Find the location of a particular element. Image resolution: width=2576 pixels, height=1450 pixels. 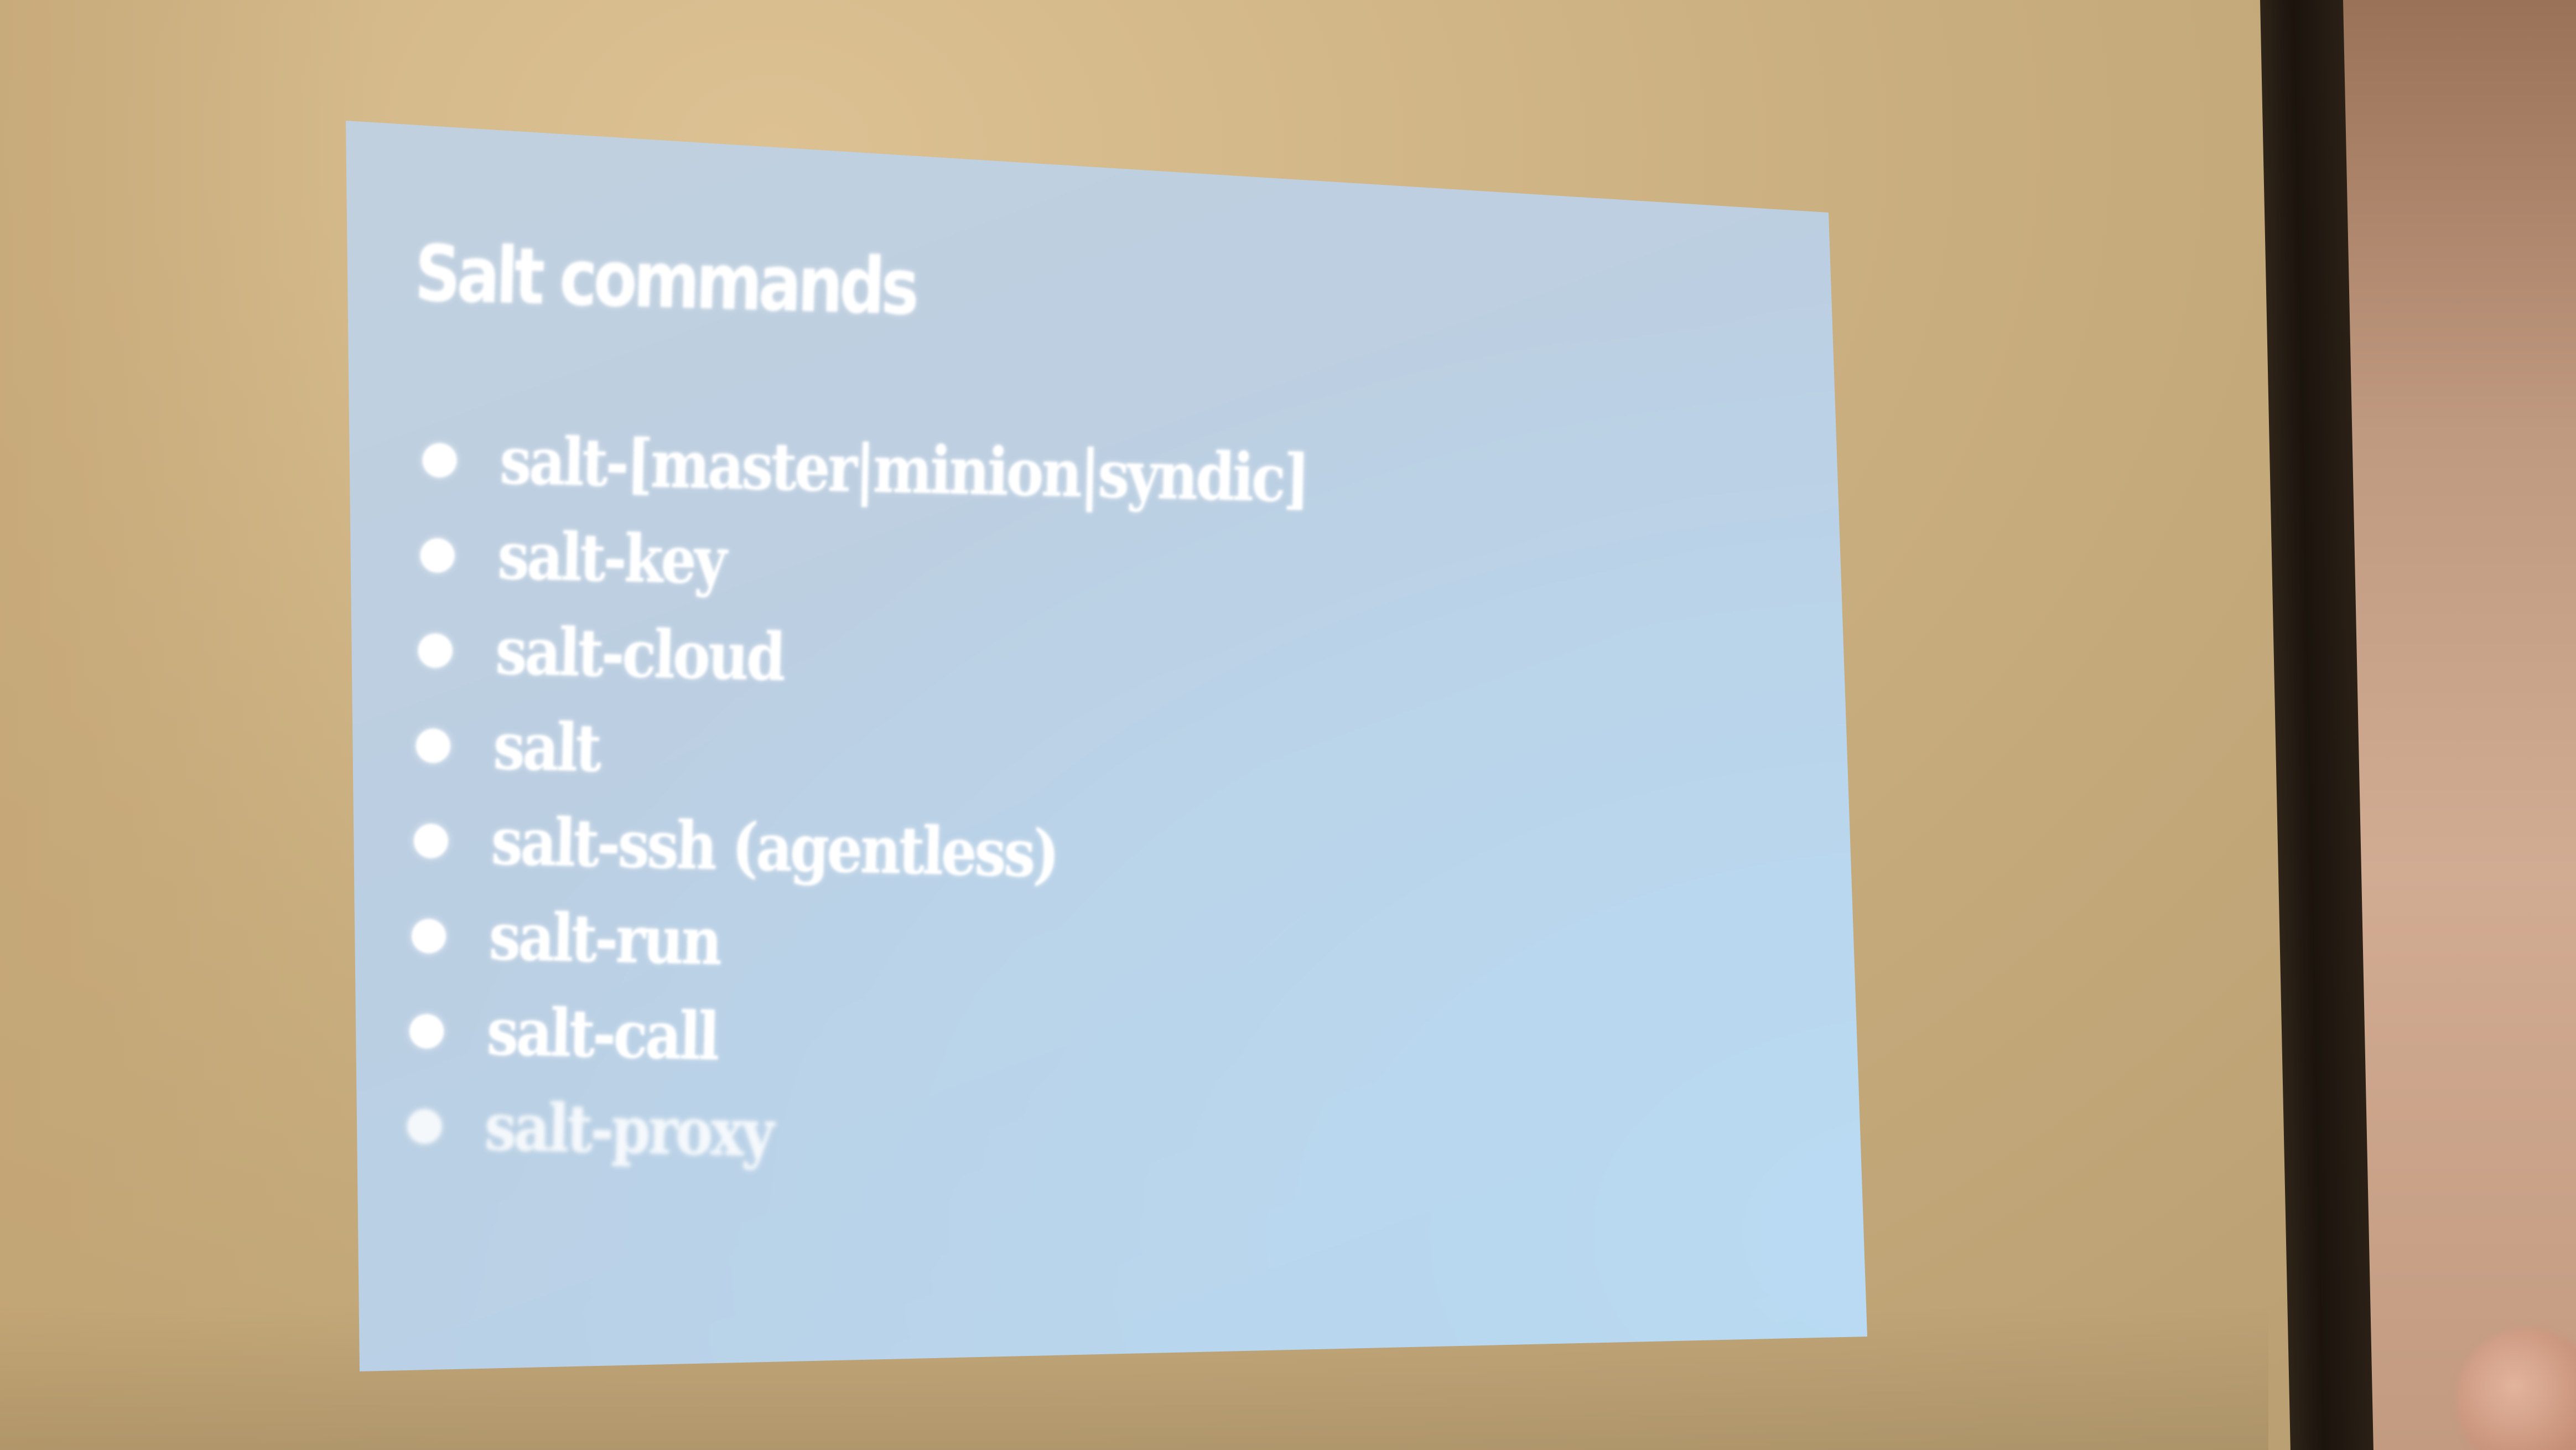

bullet-text: salt-ssh (agentless) is located at coordinates (774, 847).